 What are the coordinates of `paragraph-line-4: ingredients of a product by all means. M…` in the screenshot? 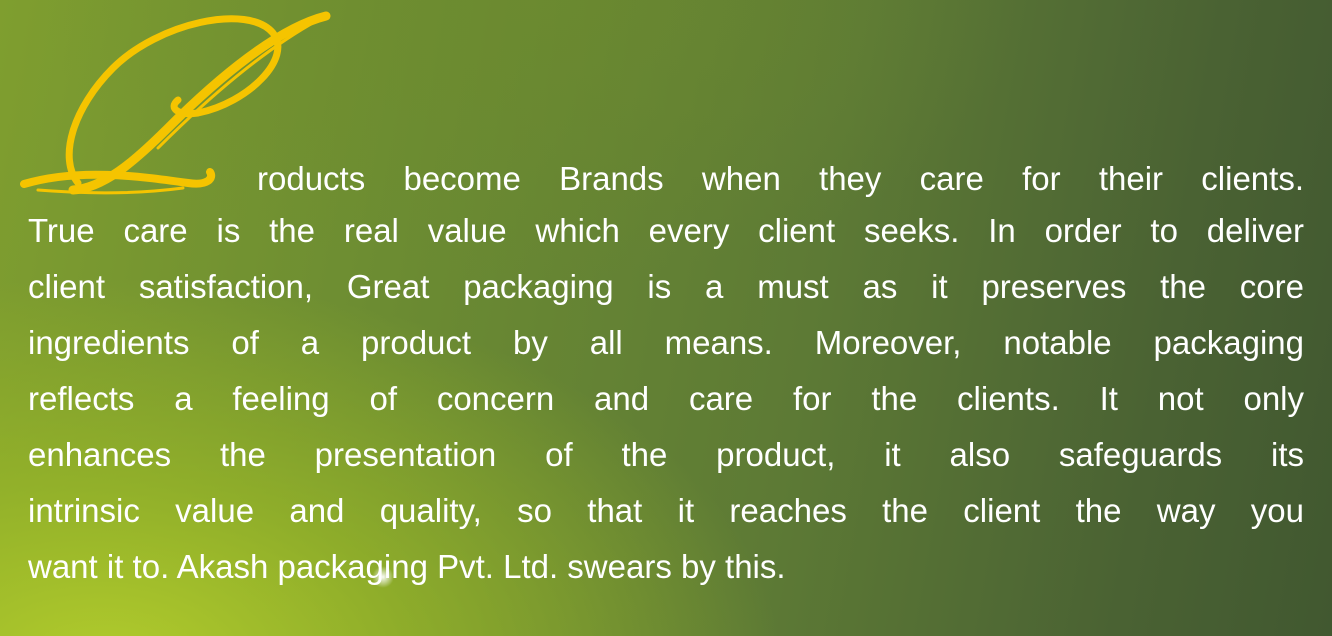 It's located at (666, 342).